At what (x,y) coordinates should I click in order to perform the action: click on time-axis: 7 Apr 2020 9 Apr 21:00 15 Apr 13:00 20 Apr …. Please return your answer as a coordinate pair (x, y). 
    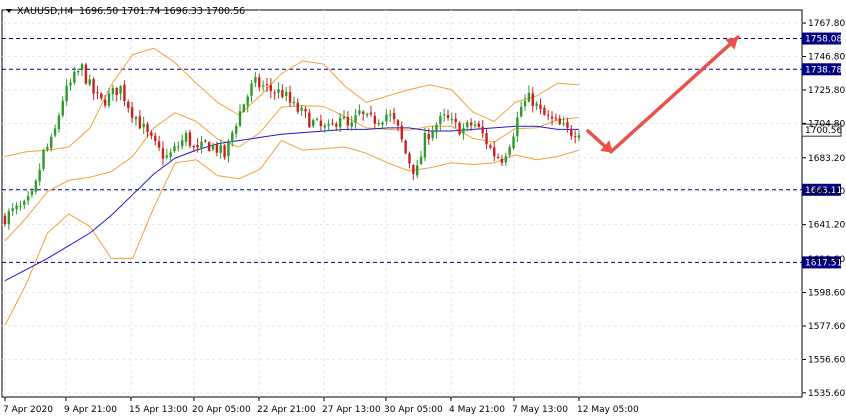
    Looking at the image, I should click on (321, 406).